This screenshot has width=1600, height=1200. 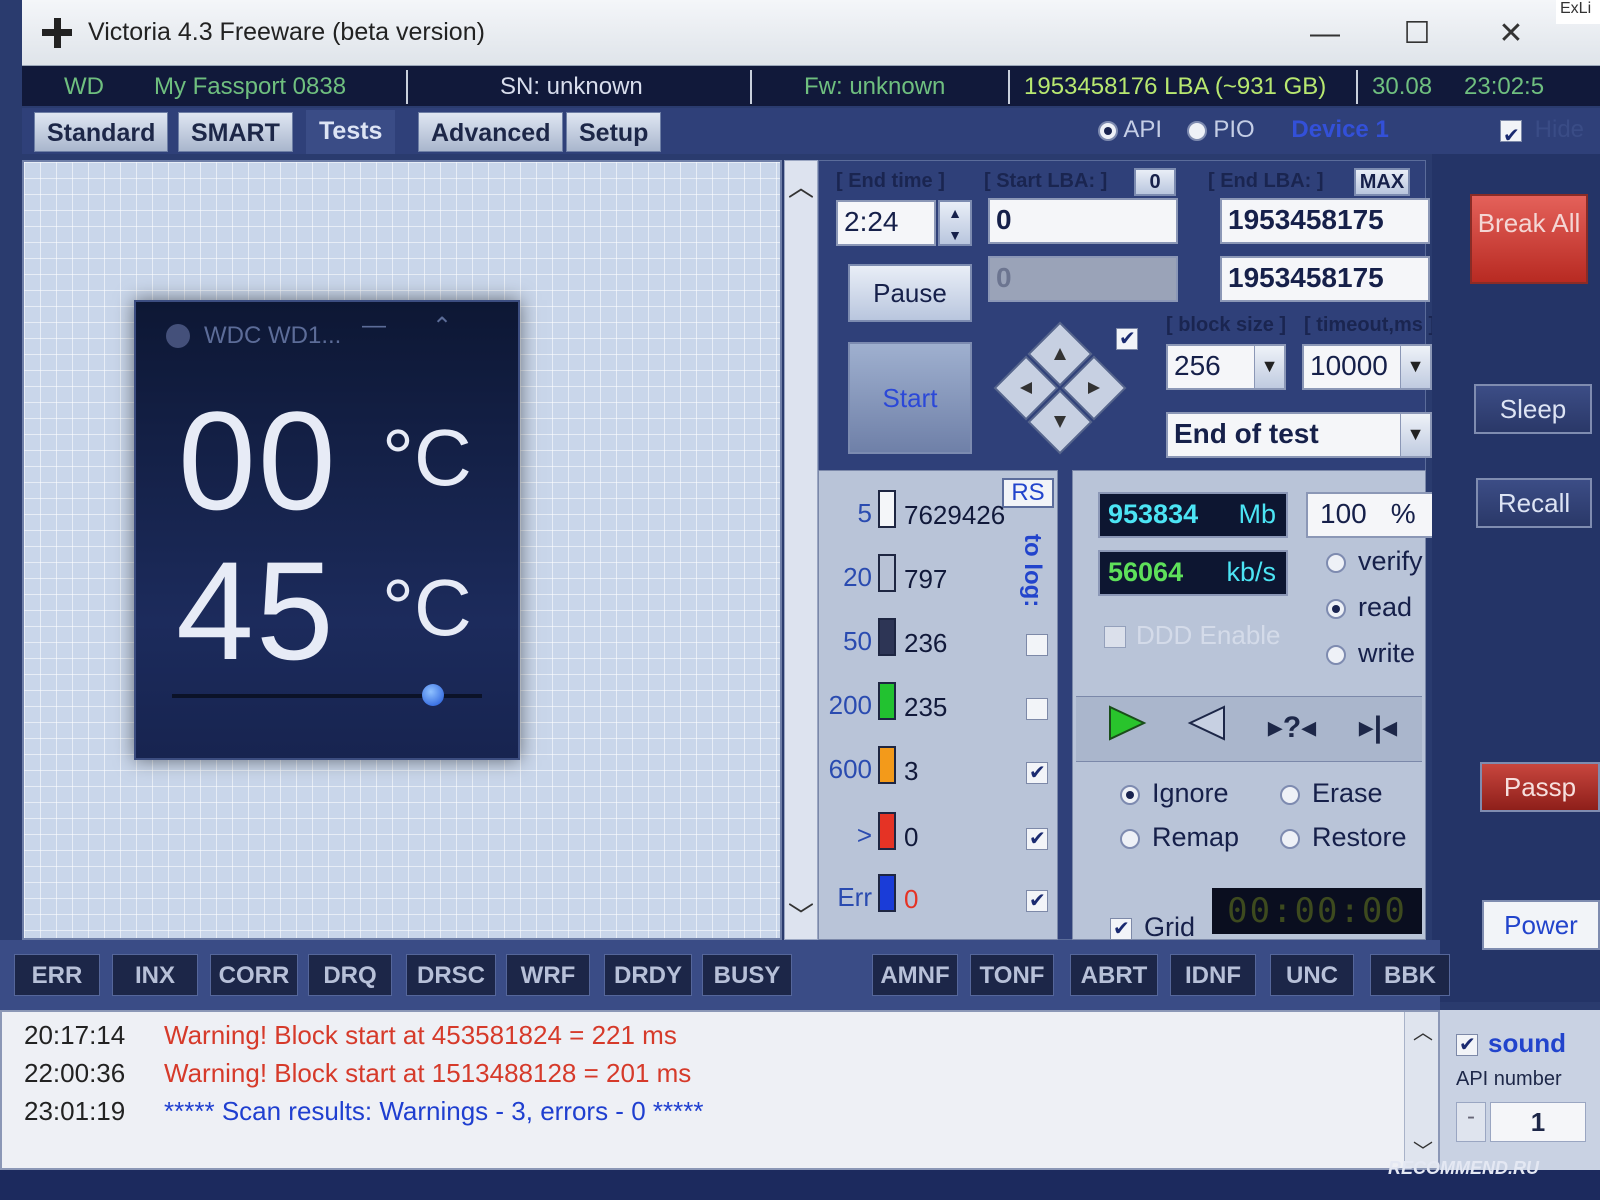 What do you see at coordinates (351, 132) in the screenshot?
I see `tab-tests: Tests` at bounding box center [351, 132].